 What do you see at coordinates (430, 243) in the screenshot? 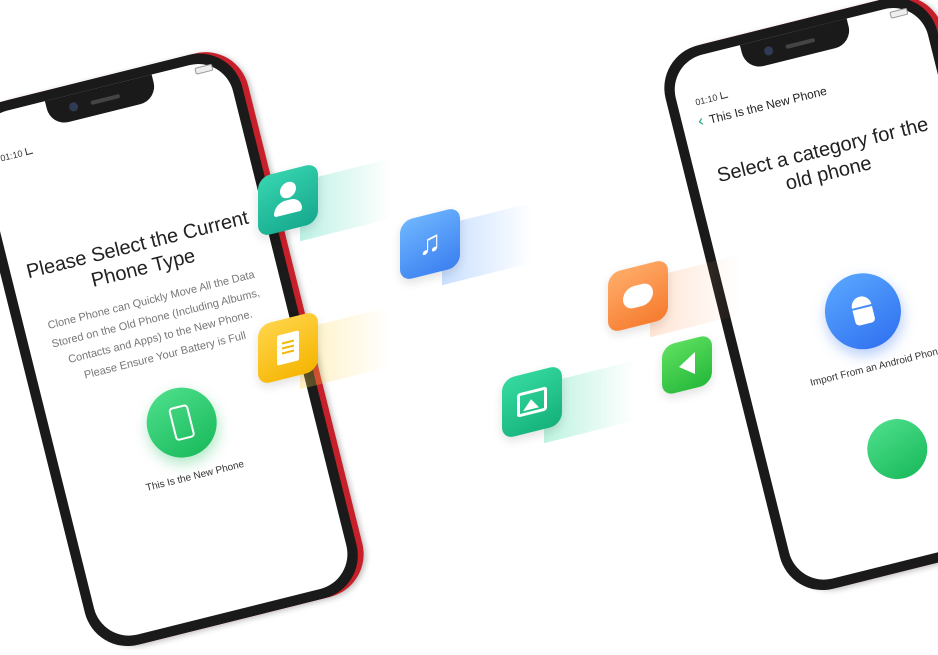
I see `music-note-icon: ♫` at bounding box center [430, 243].